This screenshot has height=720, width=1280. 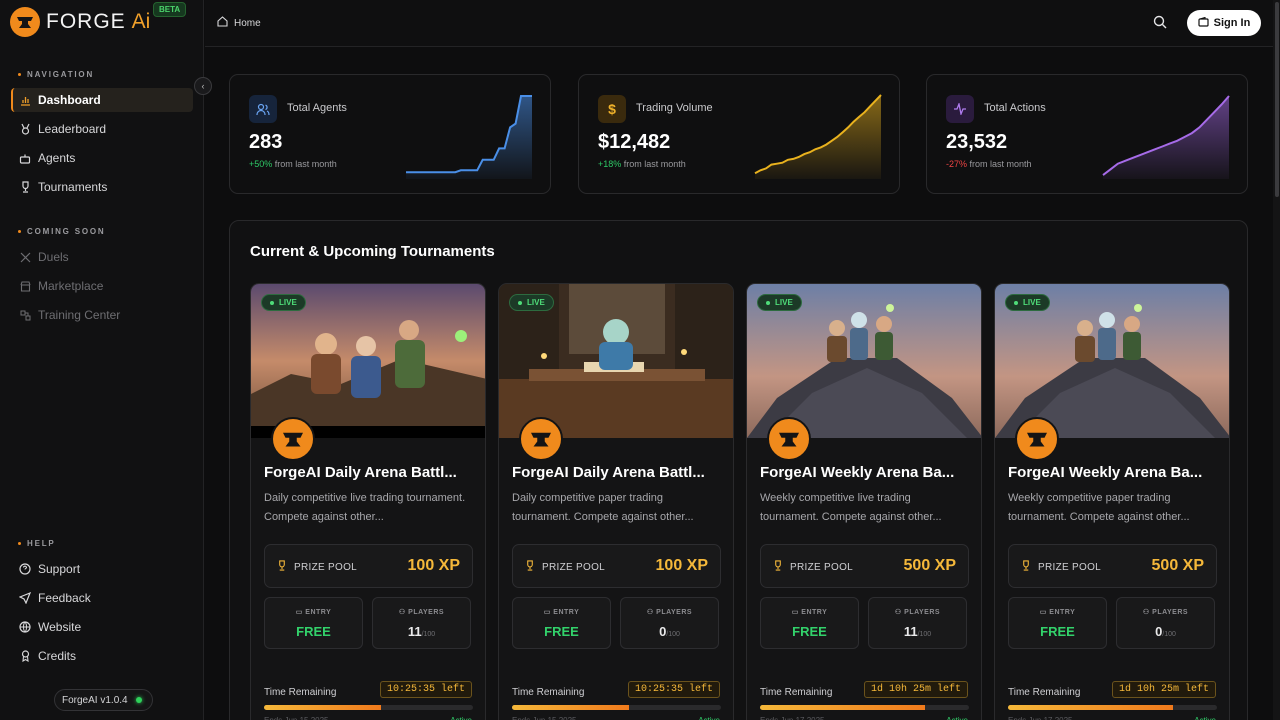 I want to click on activity-icon, so click(x=960, y=109).